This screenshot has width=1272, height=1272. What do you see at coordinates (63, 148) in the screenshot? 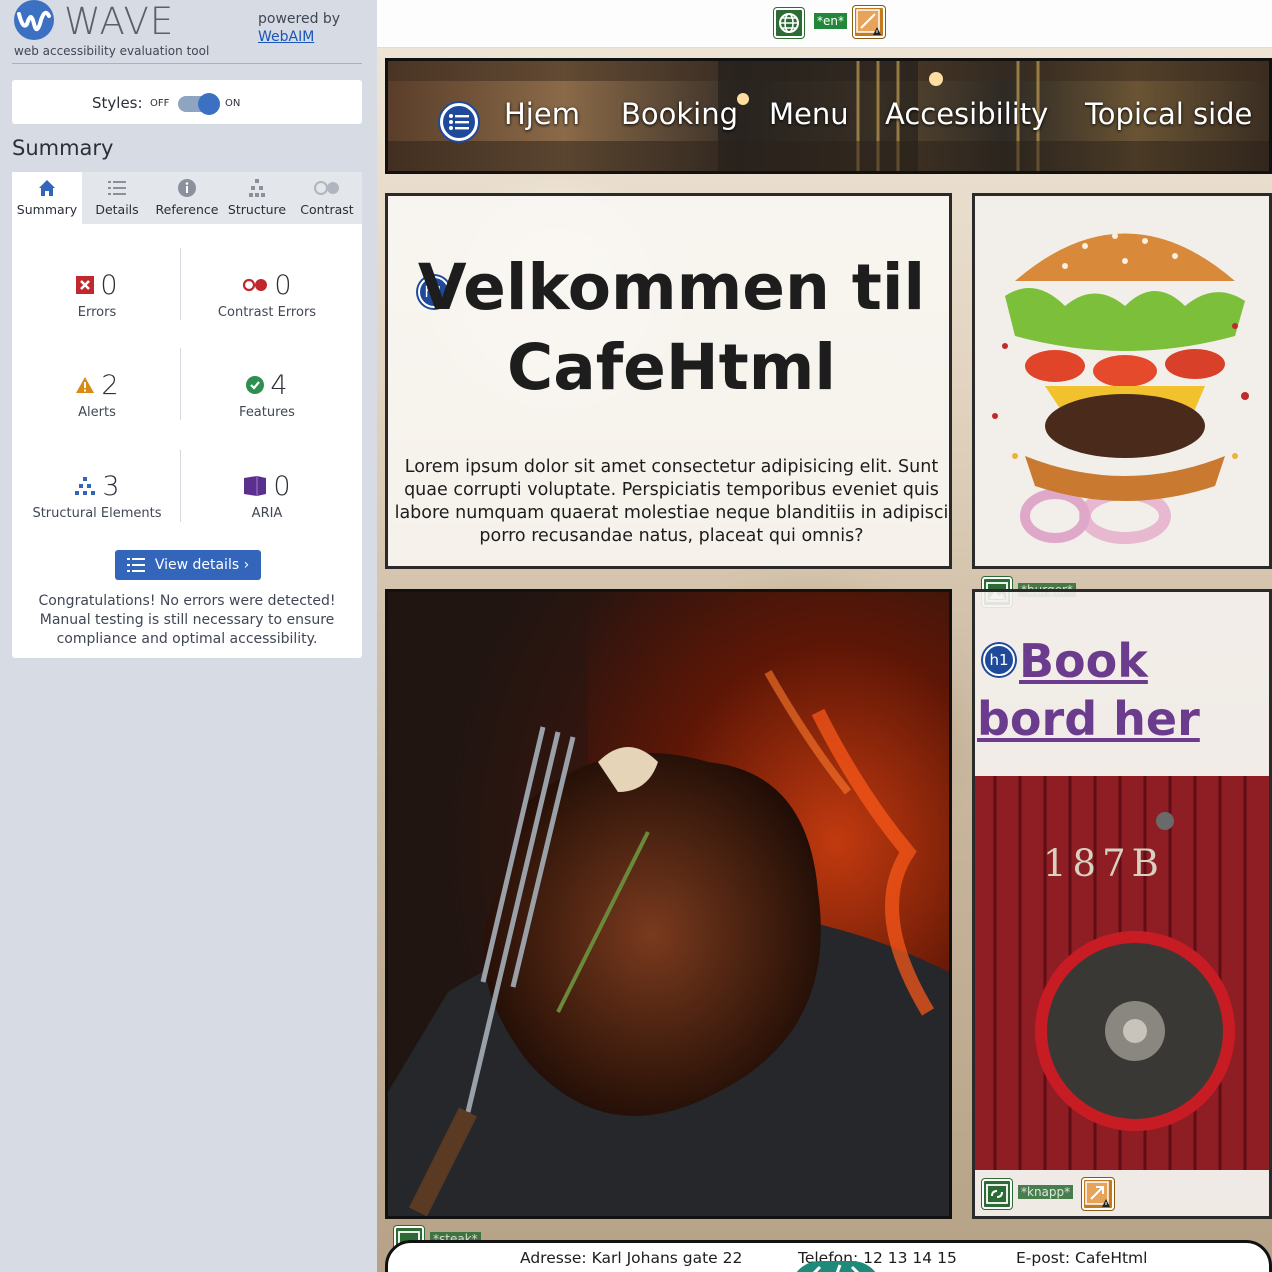
I see `summary-heading: Summary` at bounding box center [63, 148].